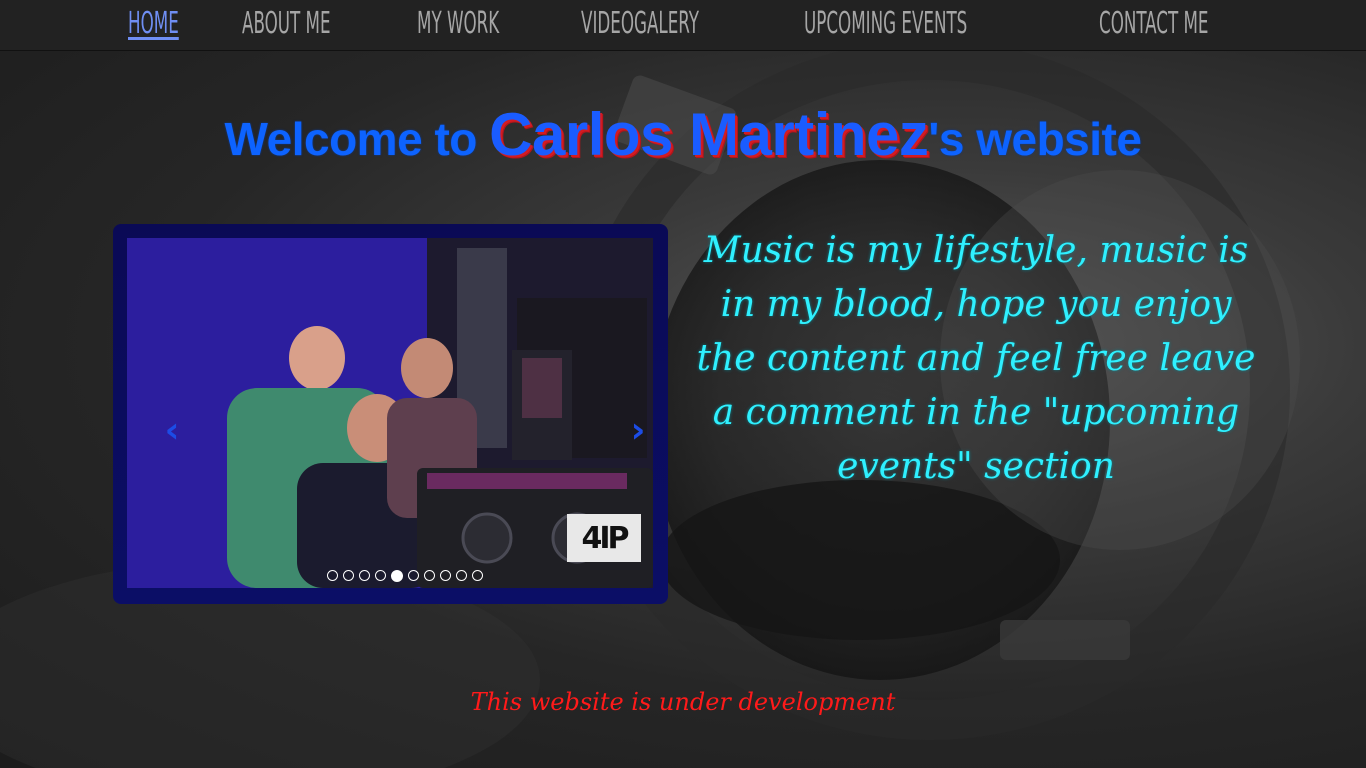 The height and width of the screenshot is (768, 1366). I want to click on page-title: Welcome to Carlos Martinez's website, so click(683, 134).